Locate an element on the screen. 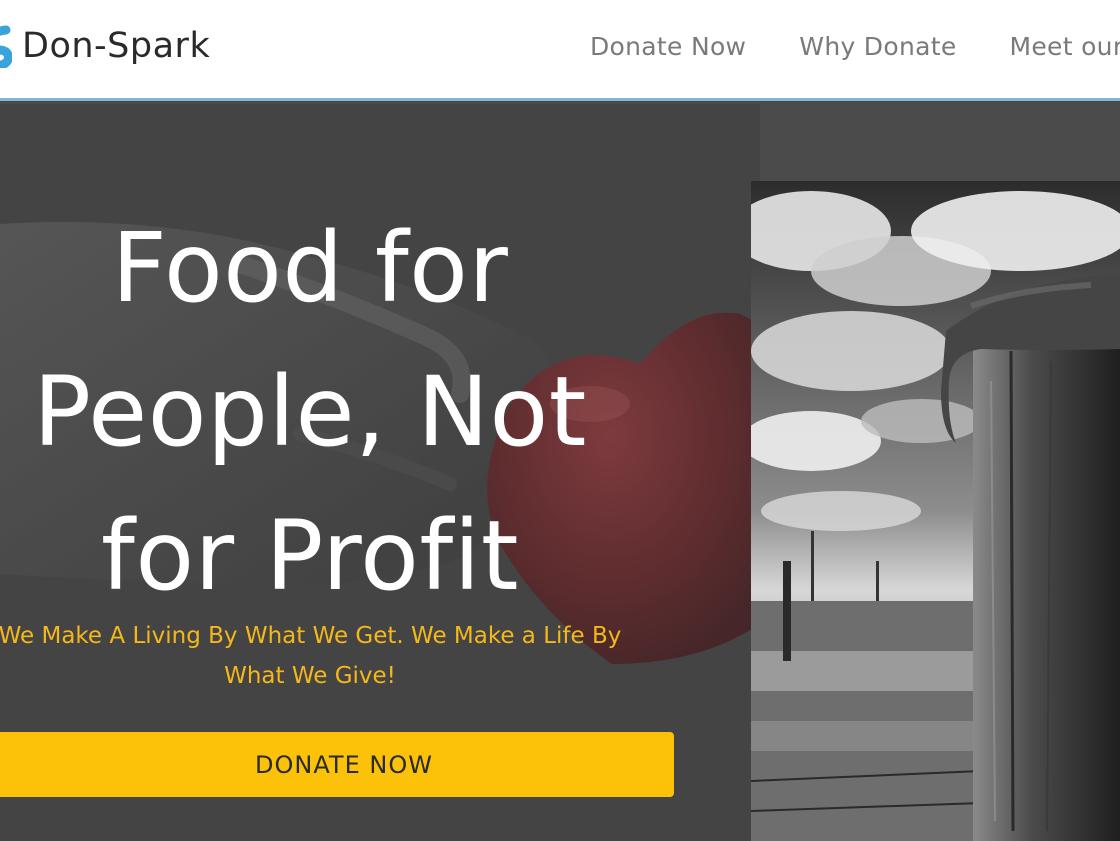 This screenshot has width=1120, height=841. nav-link-why-donate: Why Donate is located at coordinates (877, 46).